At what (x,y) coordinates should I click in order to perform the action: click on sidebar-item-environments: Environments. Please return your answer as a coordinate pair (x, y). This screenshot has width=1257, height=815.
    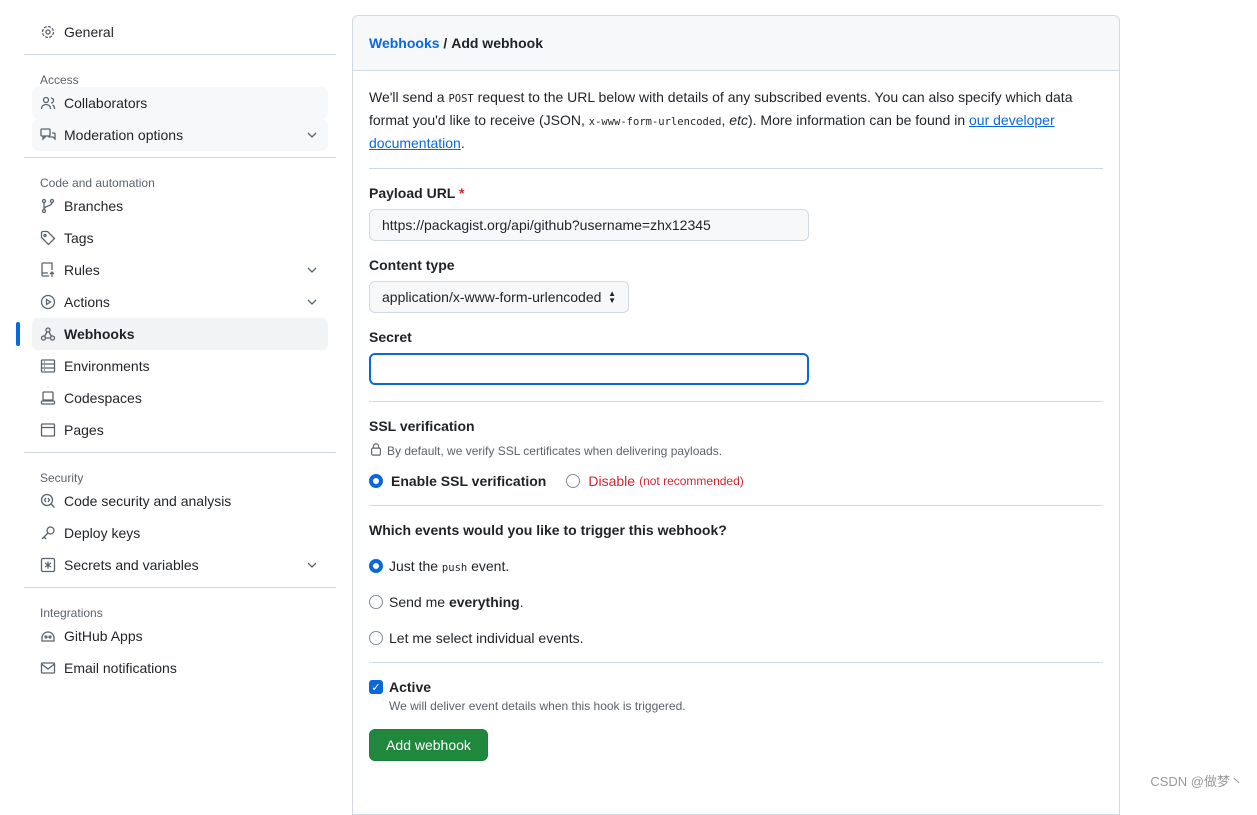
    Looking at the image, I should click on (180, 366).